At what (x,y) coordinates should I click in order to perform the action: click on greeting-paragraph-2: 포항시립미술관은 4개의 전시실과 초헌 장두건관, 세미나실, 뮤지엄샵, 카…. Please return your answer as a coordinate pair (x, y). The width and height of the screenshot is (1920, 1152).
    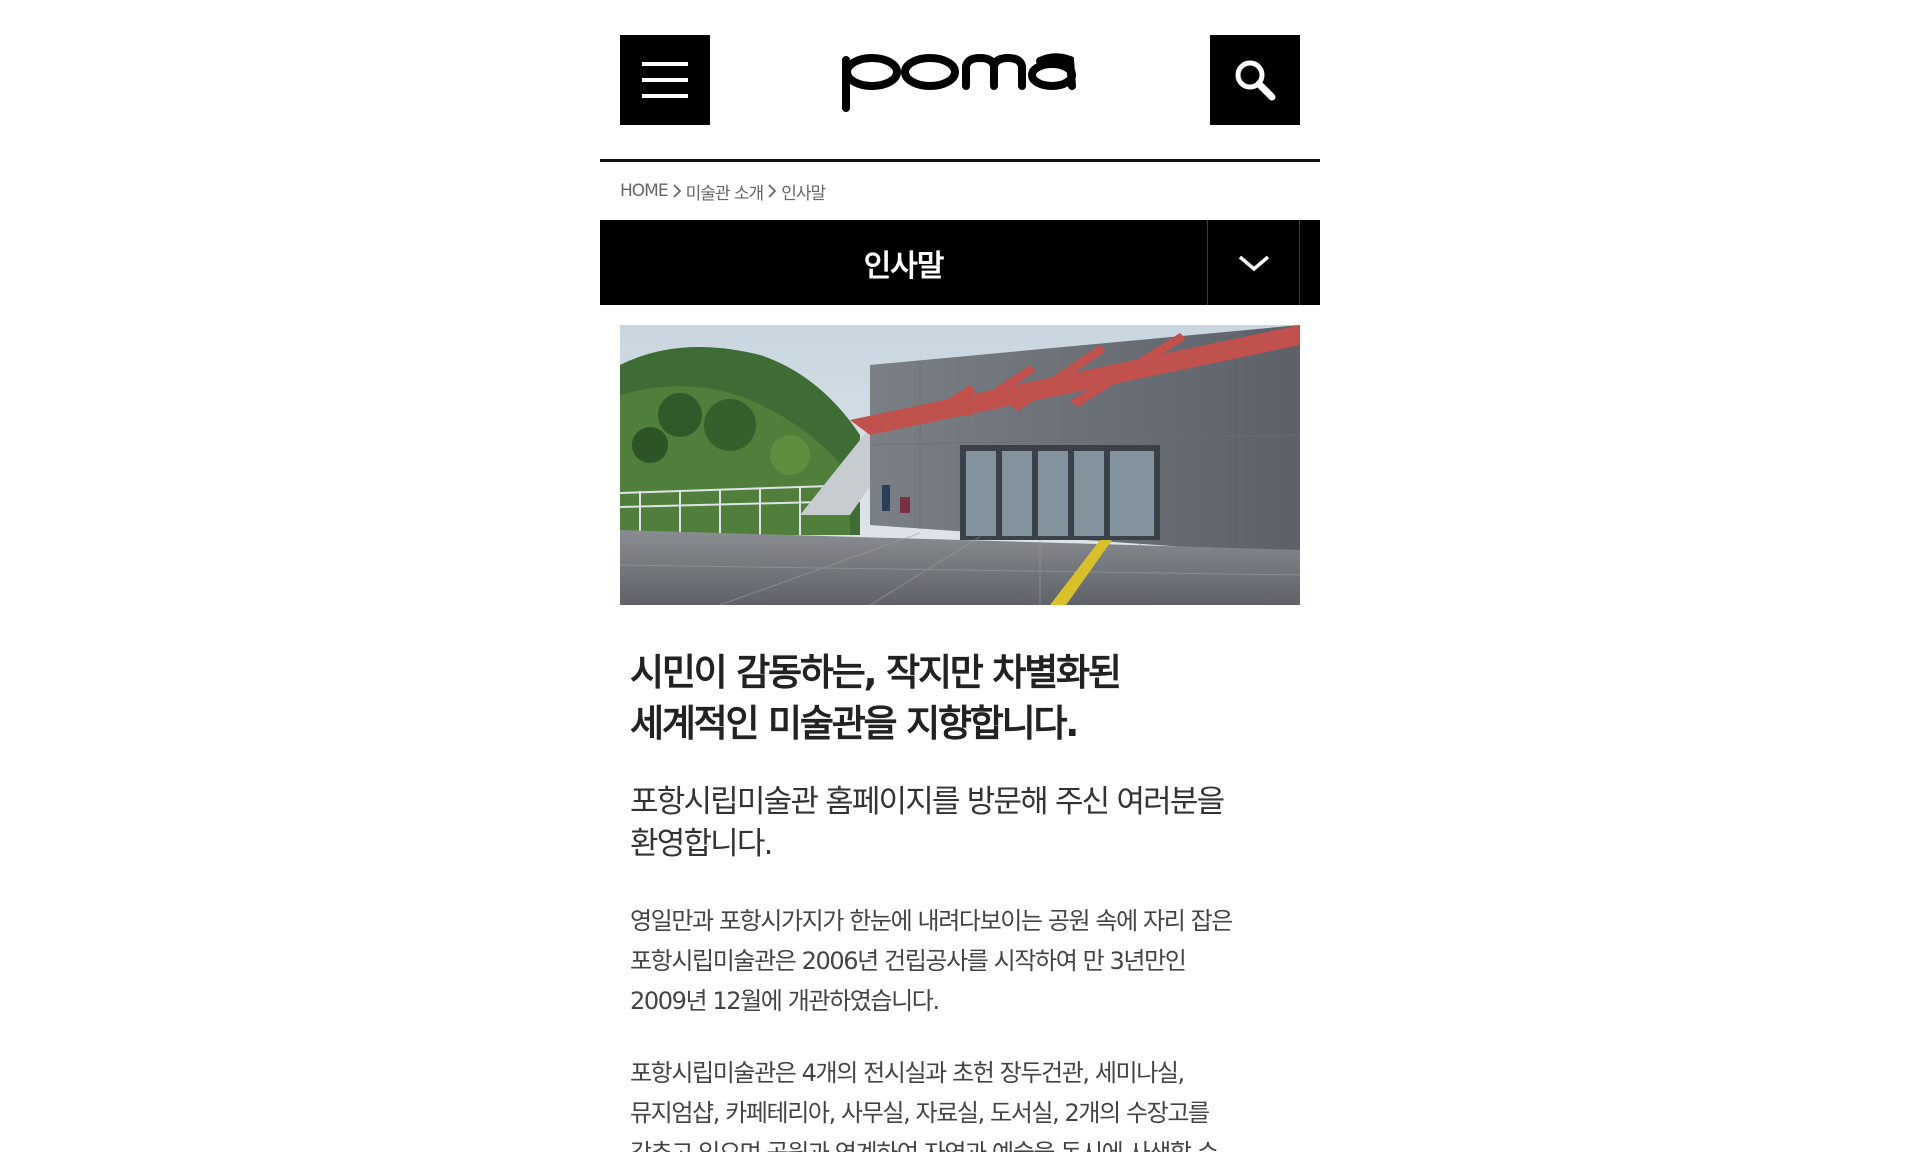
    Looking at the image, I should click on (960, 1102).